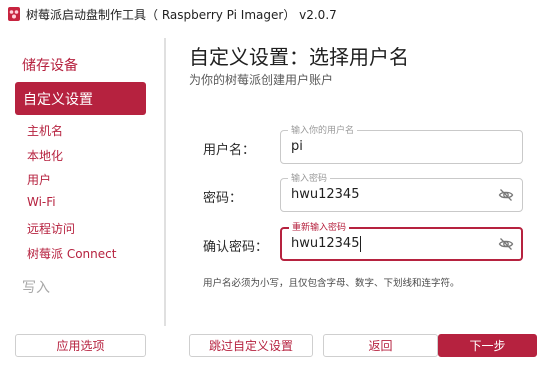 This screenshot has height=372, width=554. I want to click on username-hint: 用户名必须为小写，且仅包含字母、数字、下划线和连字符。, so click(331, 283).